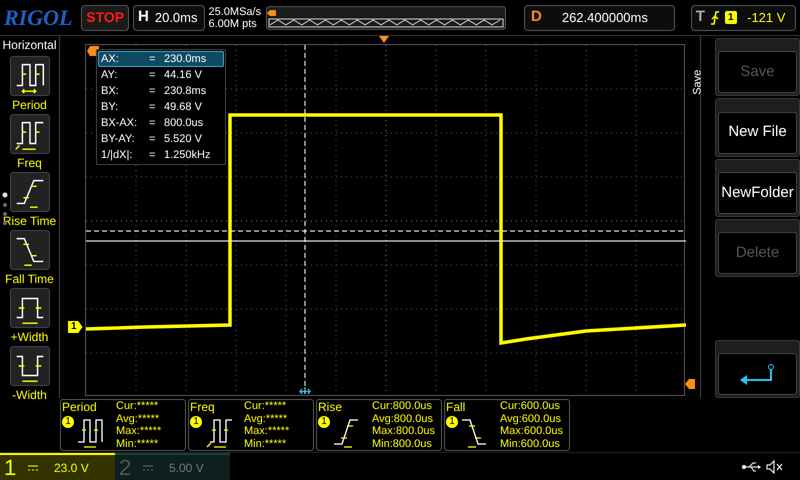 This screenshot has width=800, height=480. What do you see at coordinates (161, 75) in the screenshot?
I see `readout-row: AY: = 44.16 V` at bounding box center [161, 75].